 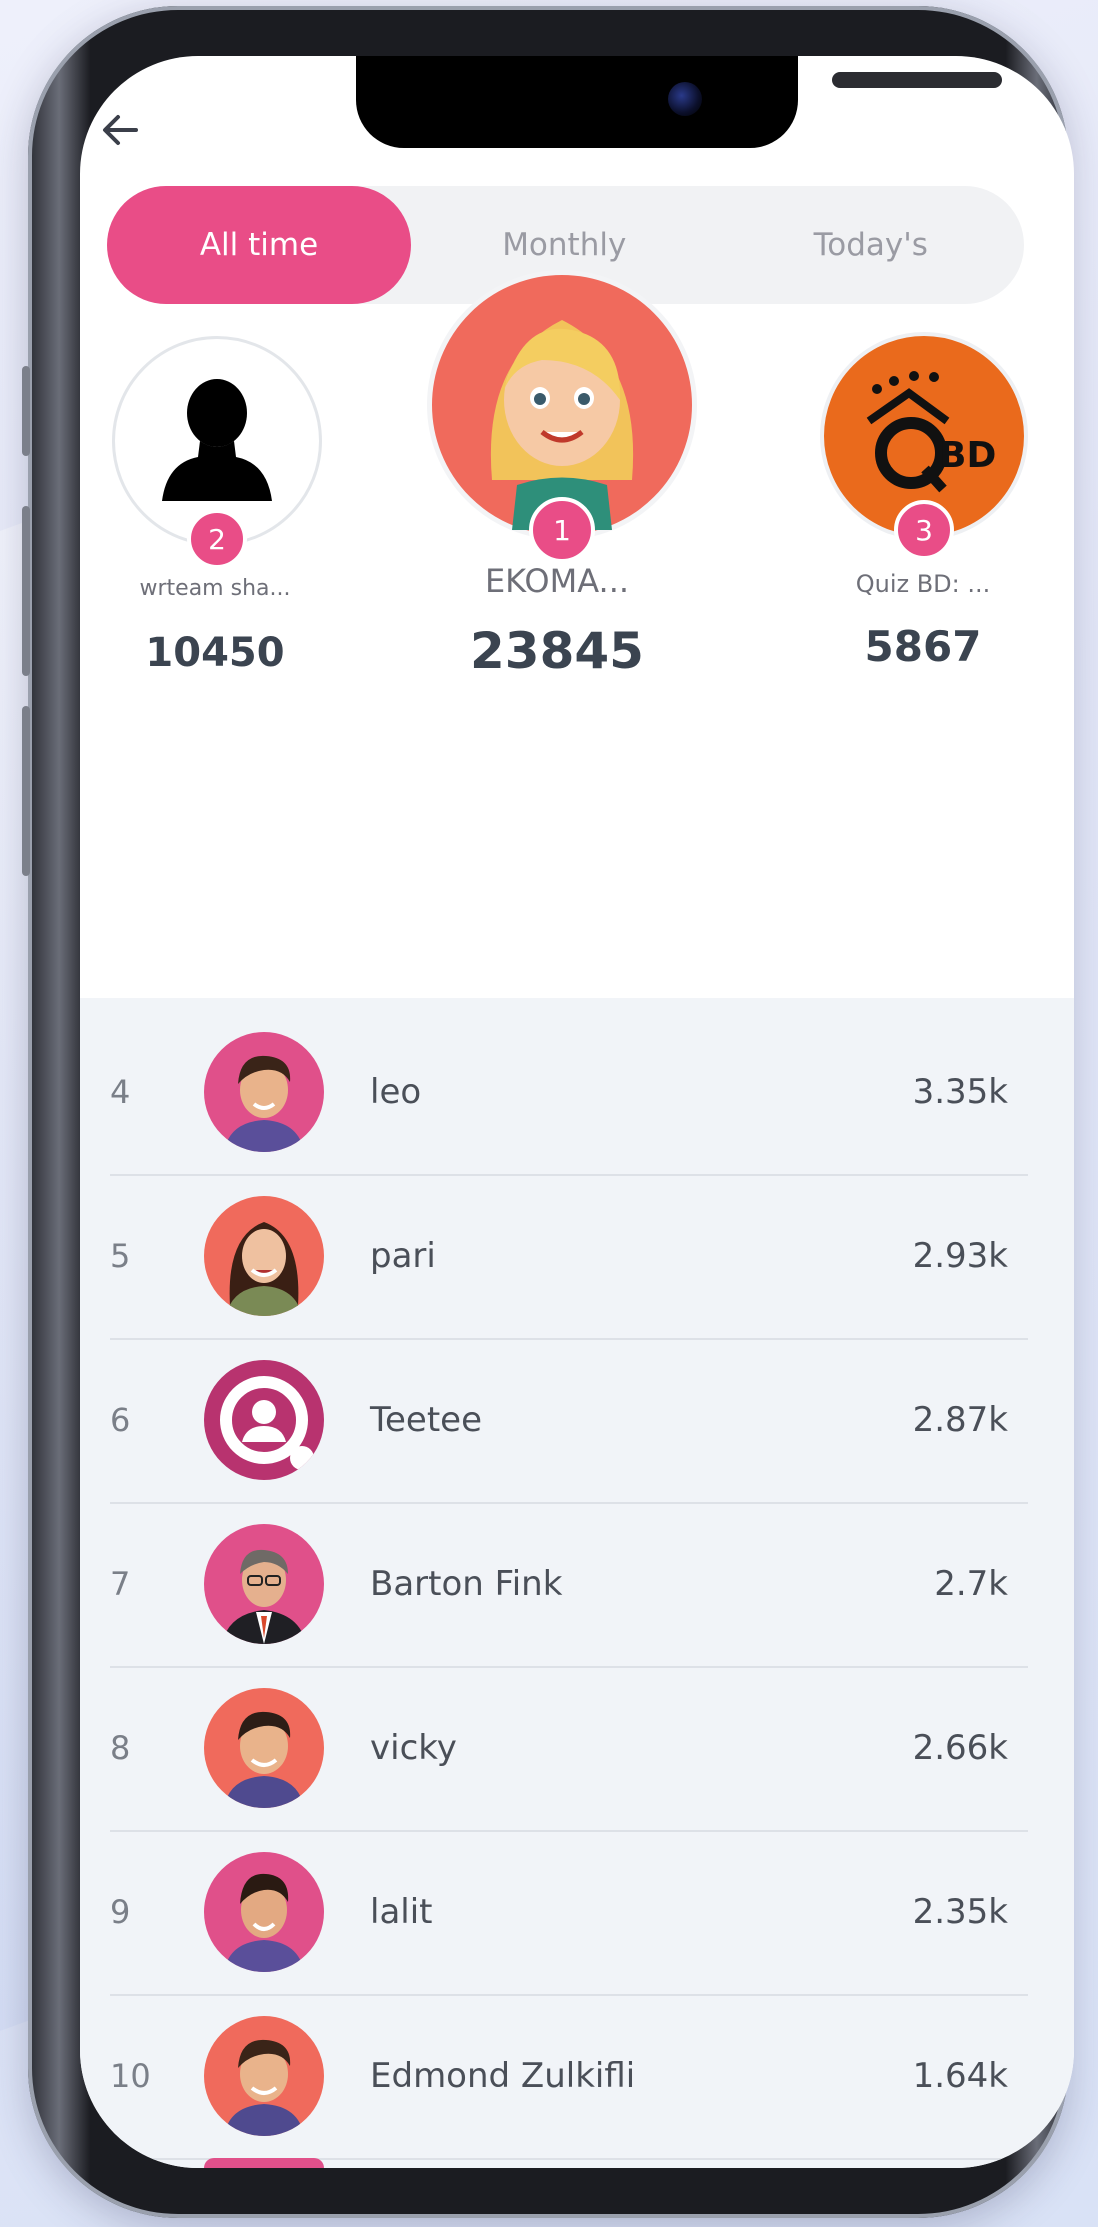 I want to click on rank-badge: 1, so click(x=562, y=530).